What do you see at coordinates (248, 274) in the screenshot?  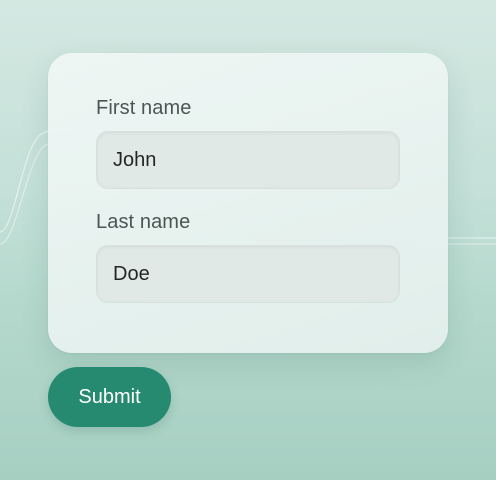 I see `last-name-input` at bounding box center [248, 274].